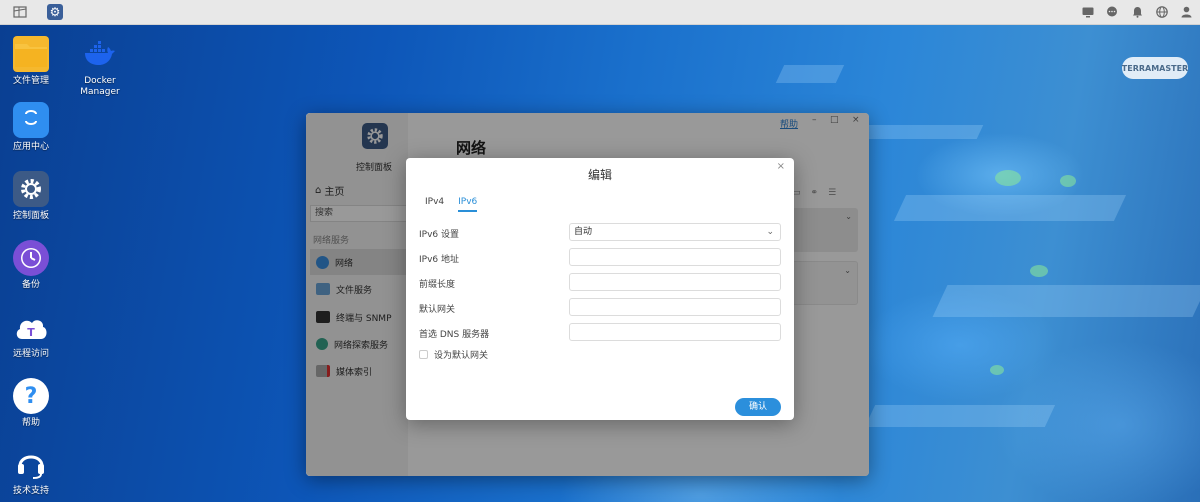 The width and height of the screenshot is (1200, 502). I want to click on desktop-icon-tech-support: 技术支持, so click(31, 471).